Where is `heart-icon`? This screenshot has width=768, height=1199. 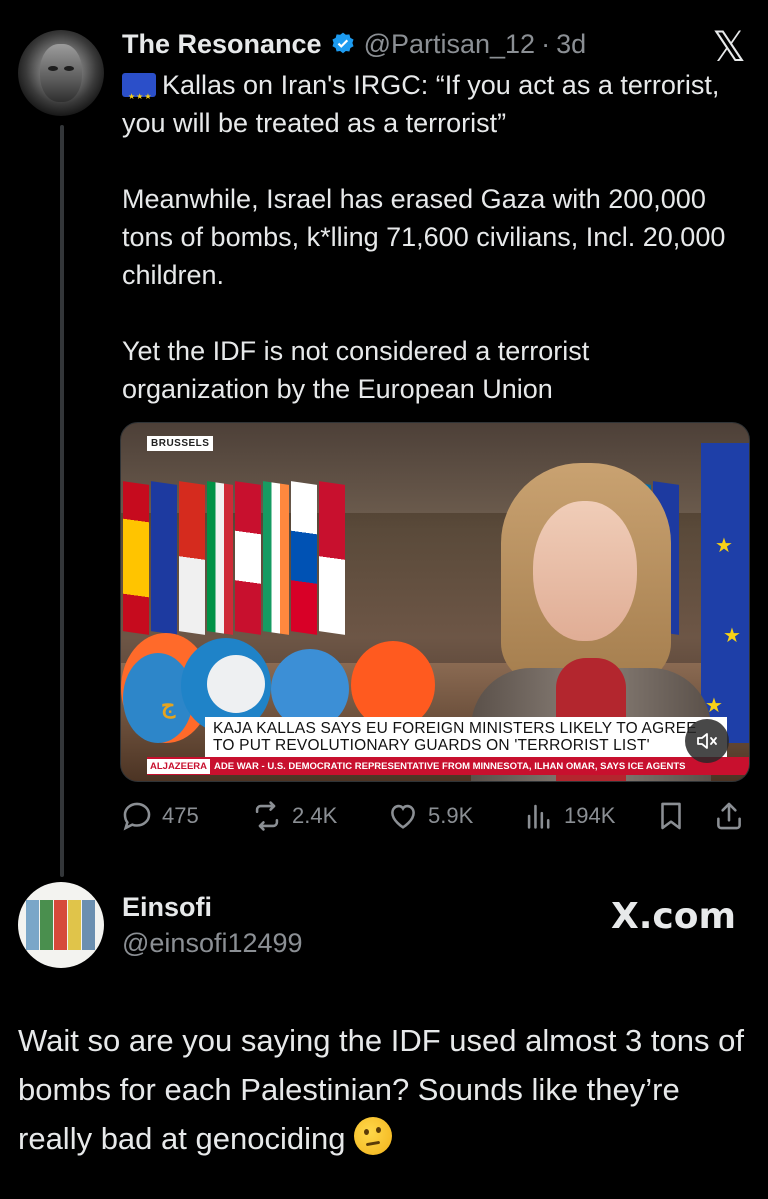 heart-icon is located at coordinates (403, 816).